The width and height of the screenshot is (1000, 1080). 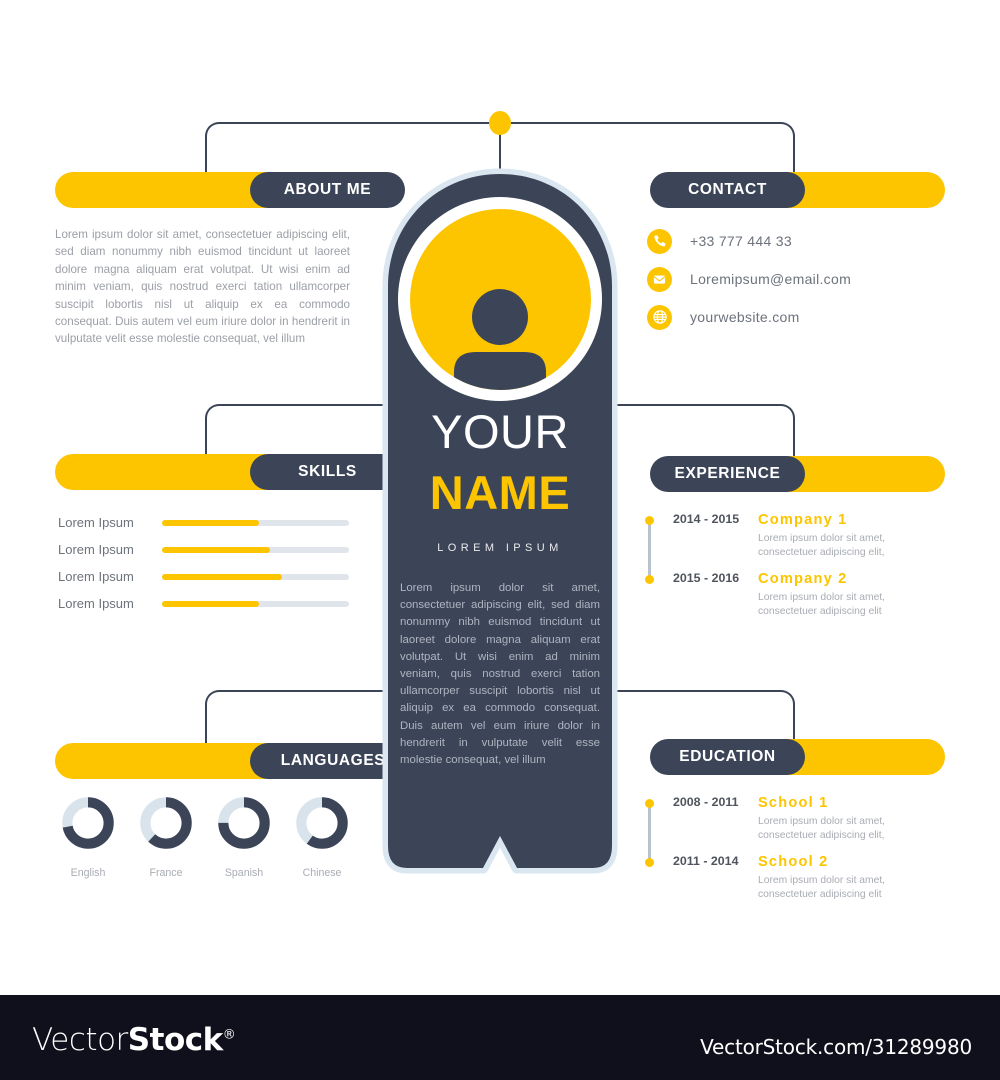 I want to click on registered-trademark-icon: ®, so click(x=229, y=1035).